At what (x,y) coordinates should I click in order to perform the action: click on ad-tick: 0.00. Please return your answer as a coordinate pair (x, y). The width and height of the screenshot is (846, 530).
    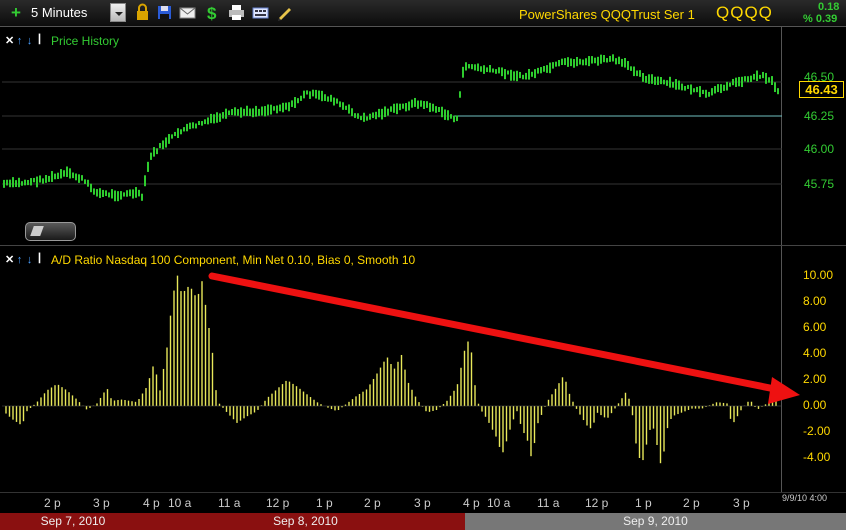
    Looking at the image, I should click on (815, 405).